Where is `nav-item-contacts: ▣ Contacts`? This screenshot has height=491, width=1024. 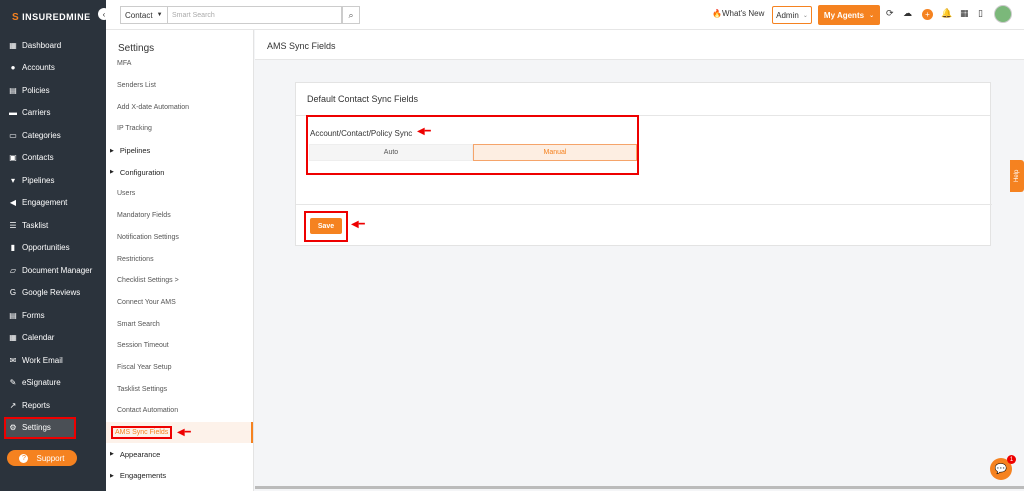
nav-item-contacts: ▣ Contacts is located at coordinates (53, 158).